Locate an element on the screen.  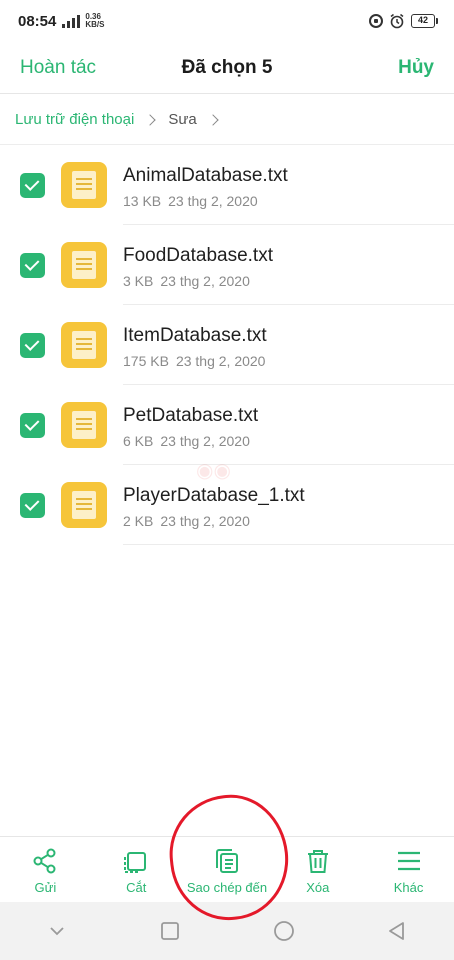
file-row: PetDatabase.txt 6 KB 23 thg 2, 2020 is located at coordinates (227, 425).